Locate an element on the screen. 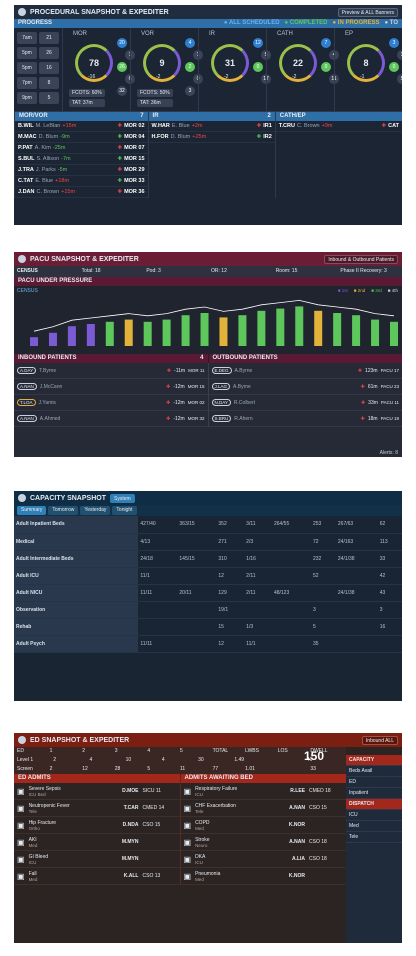  admit-row: ▣ Respiratory Failure ICU R.LEE CMED 18 is located at coordinates (263, 791).